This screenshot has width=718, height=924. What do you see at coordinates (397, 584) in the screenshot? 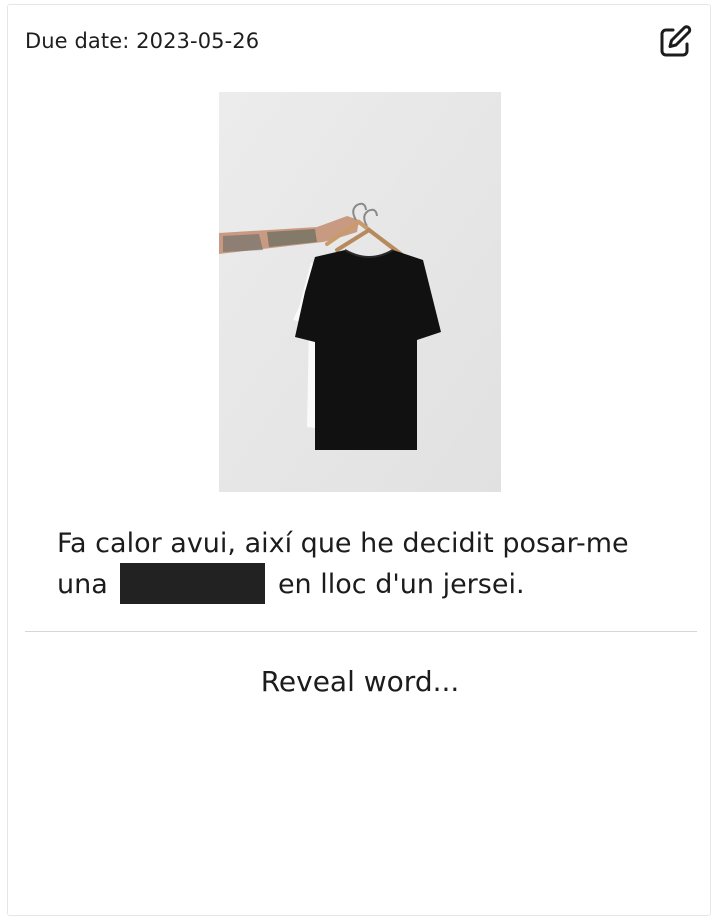
I see `sentence-text-after: en lloc d'un jersei.` at bounding box center [397, 584].